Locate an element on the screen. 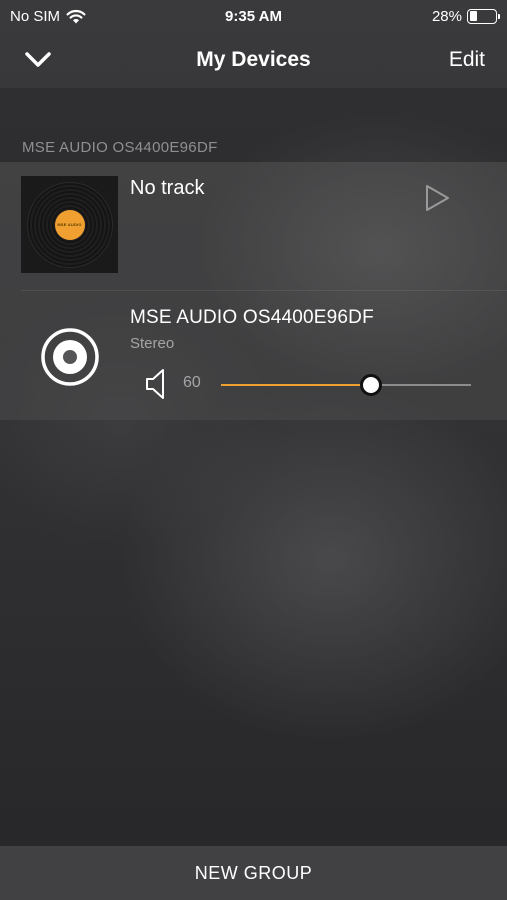  status-bar: No SIM 9:35 AM 28% is located at coordinates (253, 16).